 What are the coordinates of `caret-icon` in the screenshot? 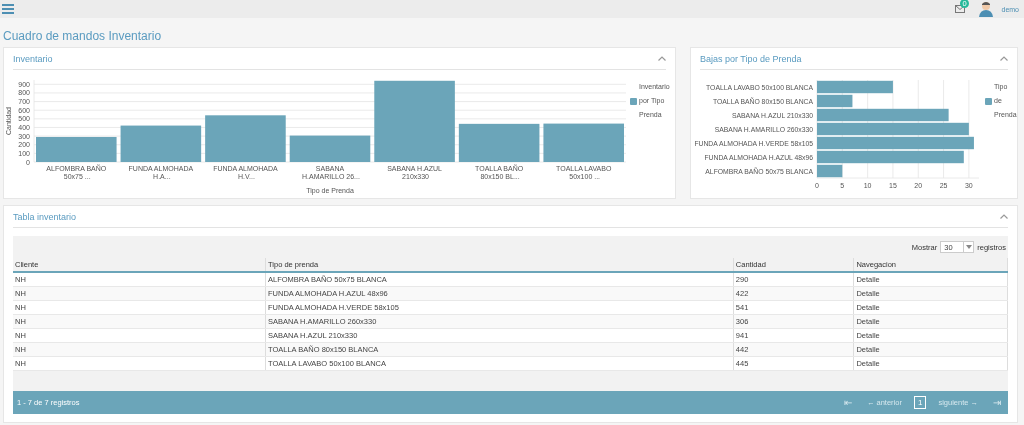 It's located at (968, 247).